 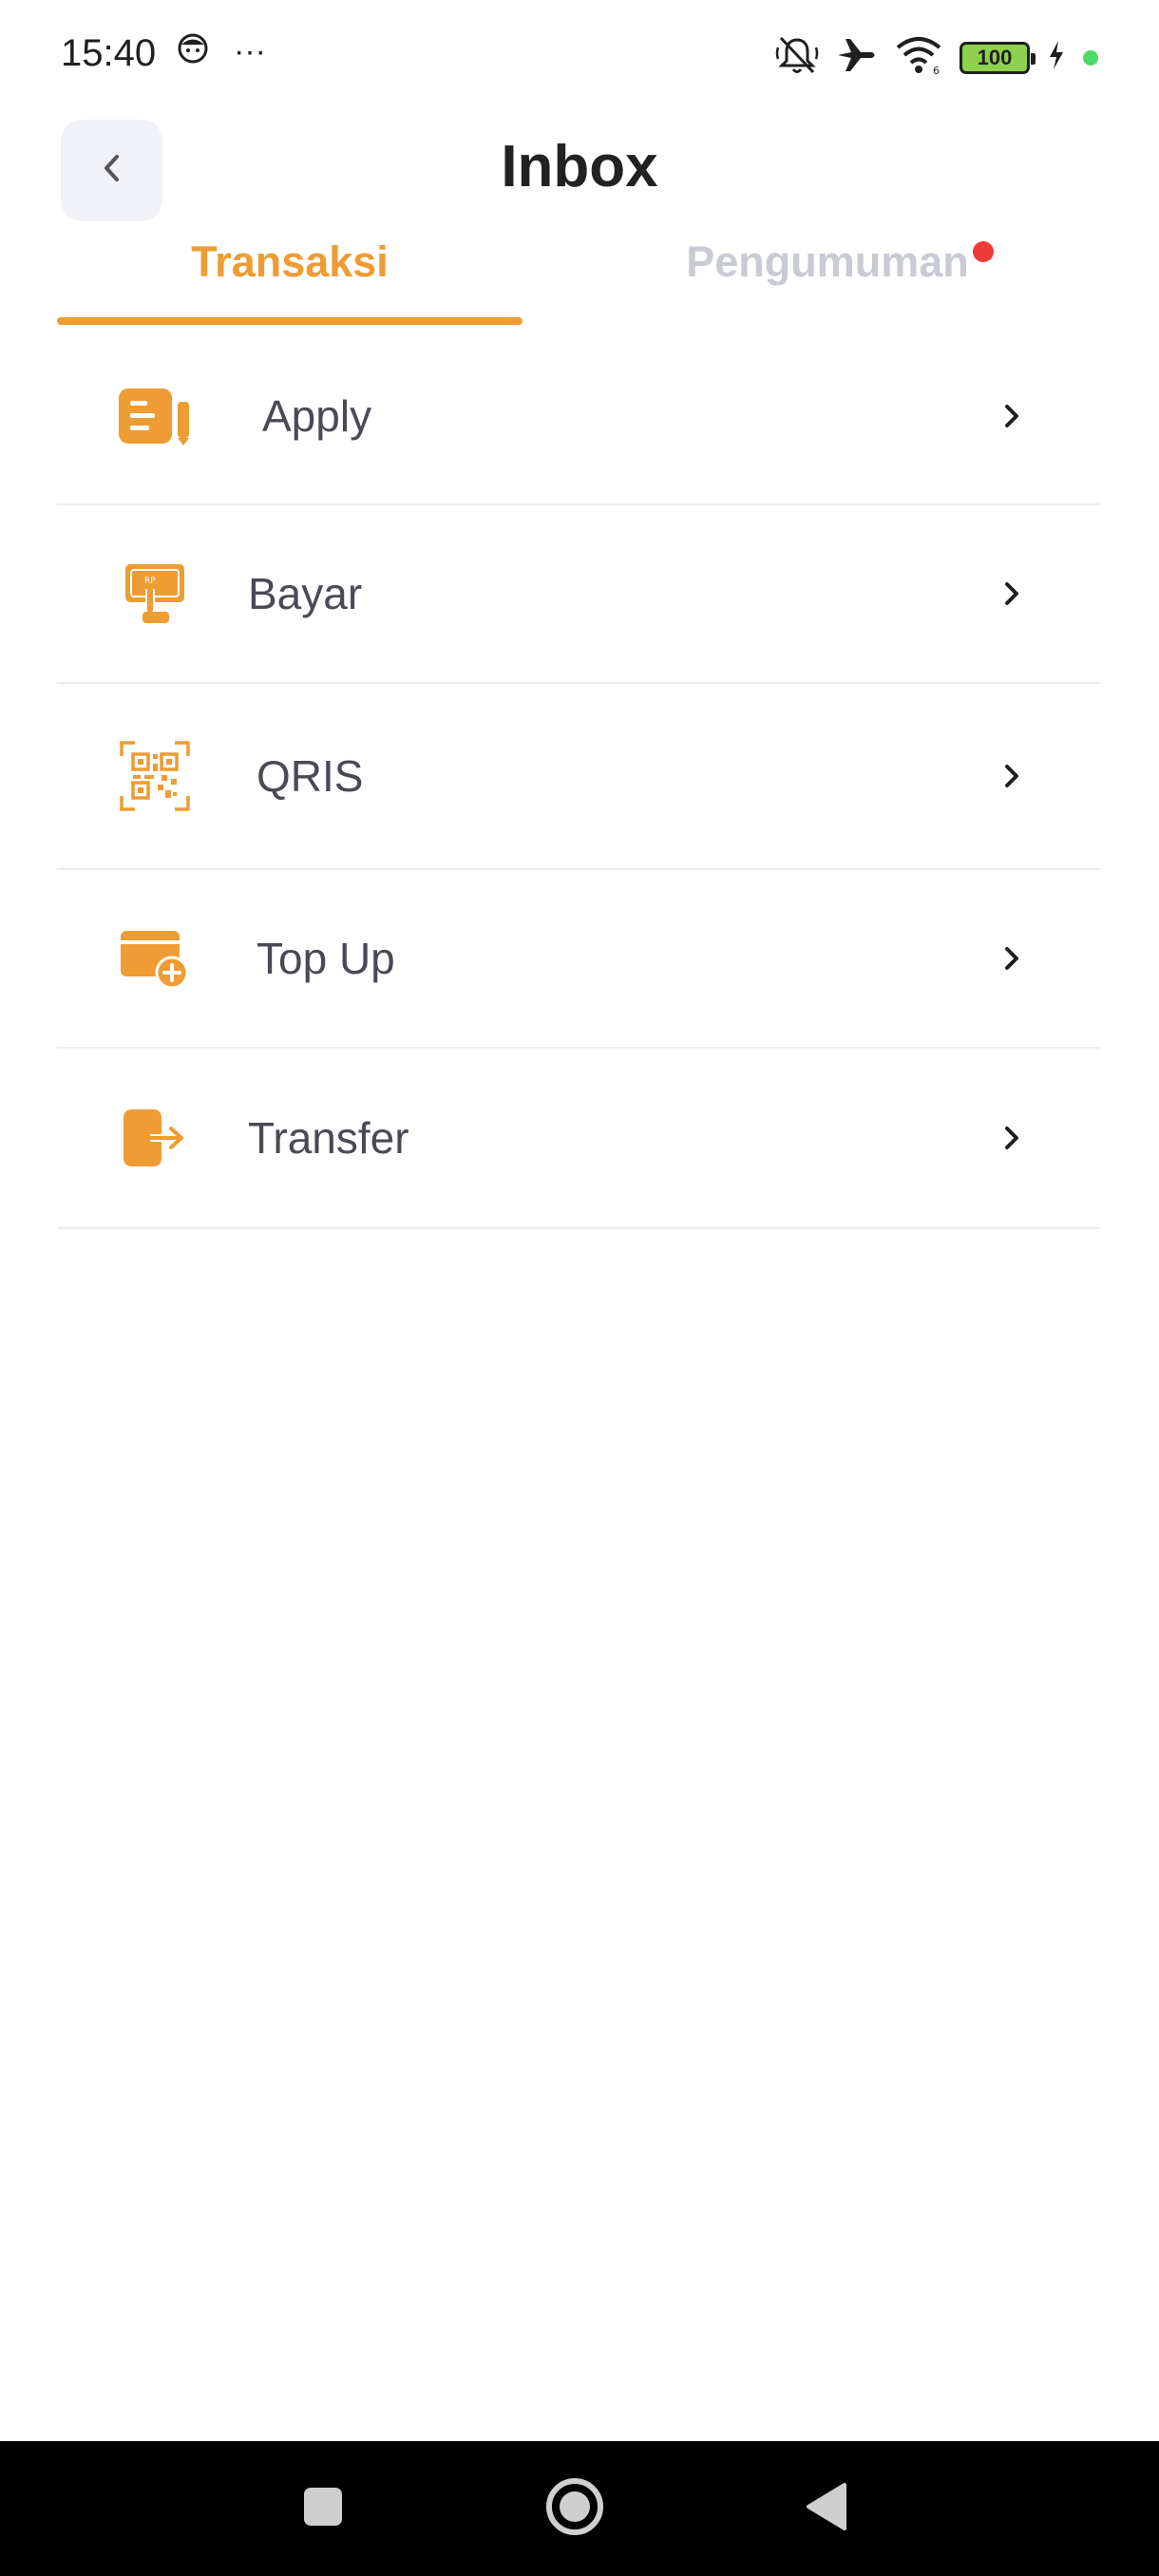 I want to click on charging-indicator-dot, so click(x=1090, y=57).